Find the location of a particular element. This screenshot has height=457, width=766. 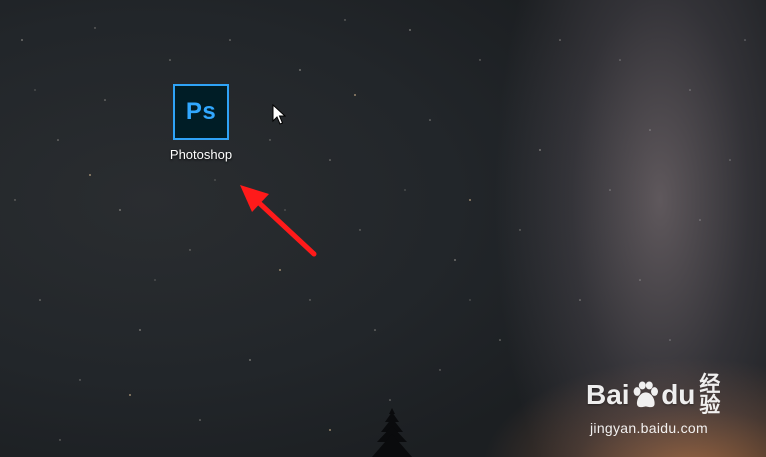

photoshop-icon-text: Ps is located at coordinates (201, 111).